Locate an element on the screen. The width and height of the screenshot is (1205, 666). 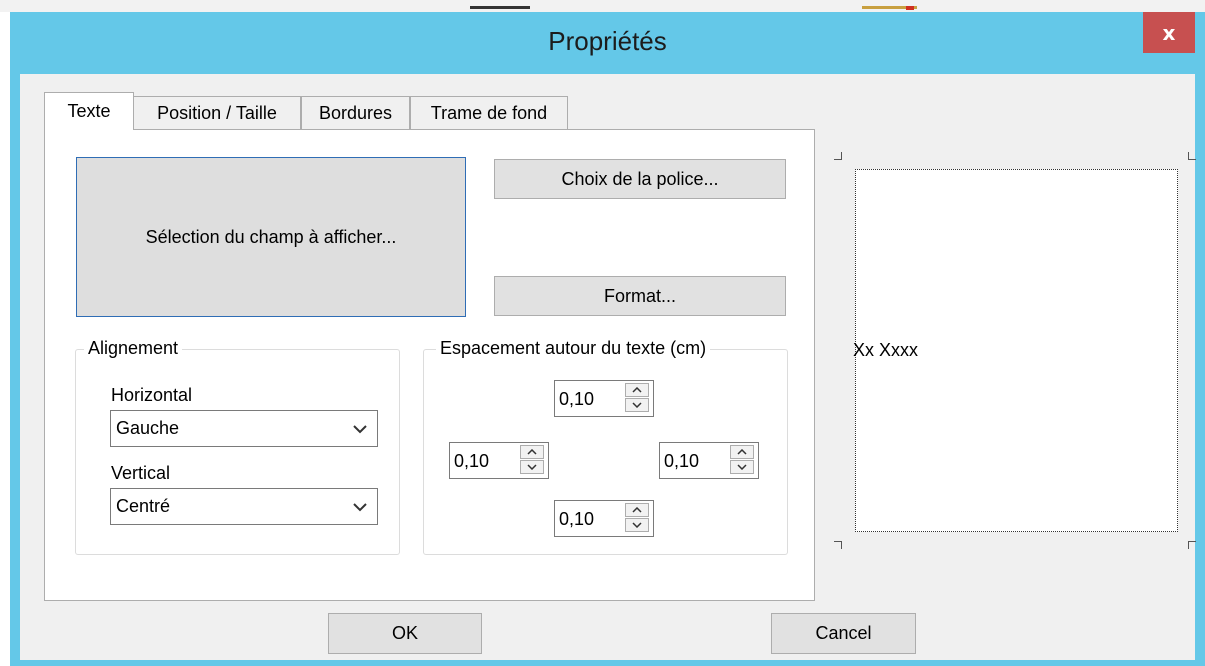
horizontal-label: Horizontal is located at coordinates (152, 395).